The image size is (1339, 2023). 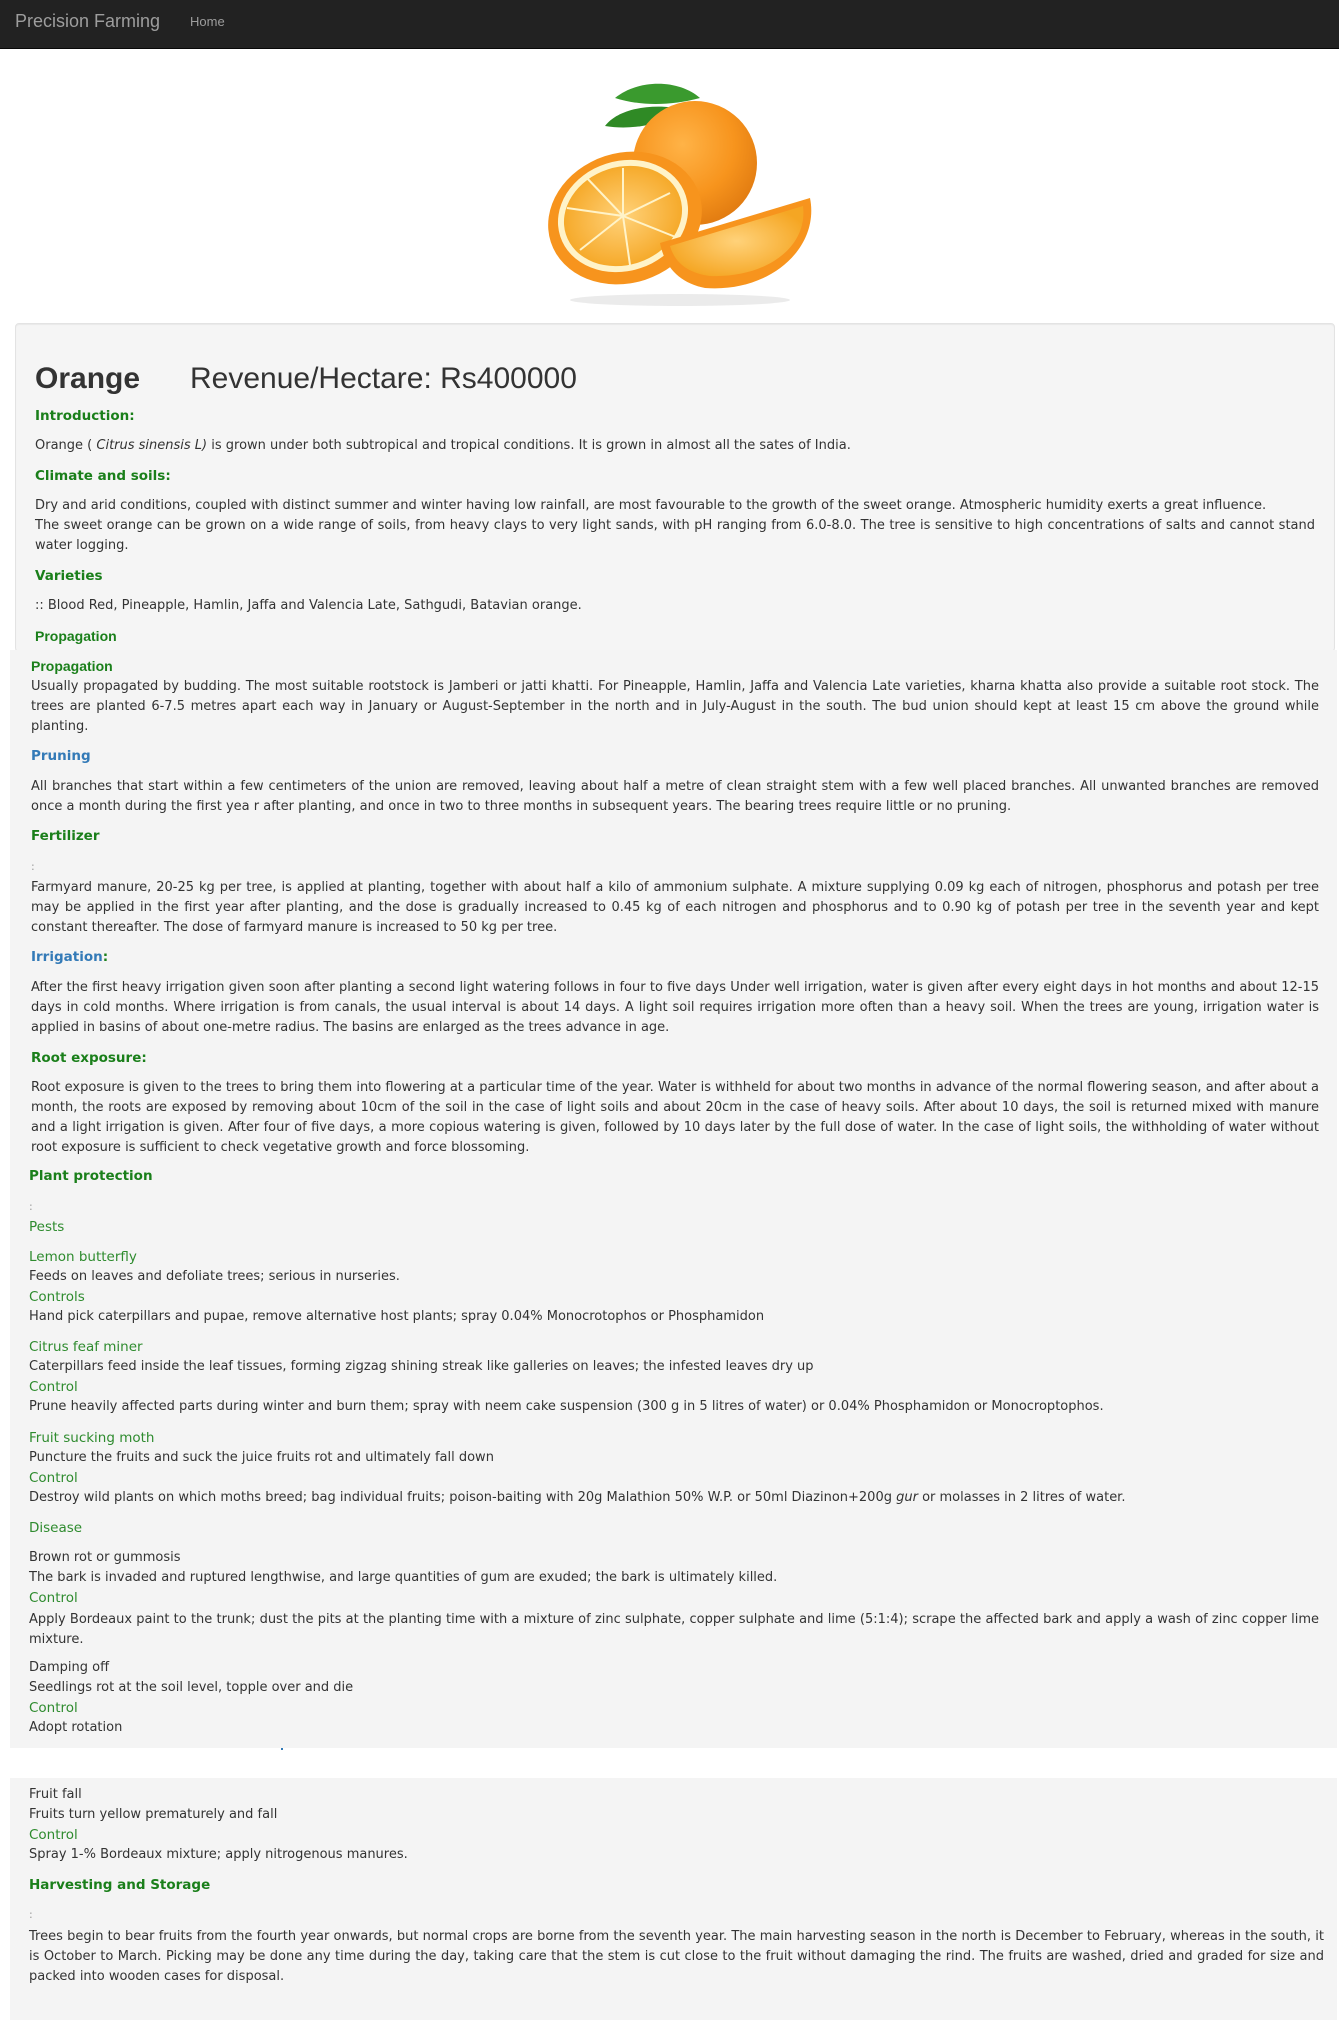 I want to click on climate-heading: Climate and soils:, so click(x=103, y=476).